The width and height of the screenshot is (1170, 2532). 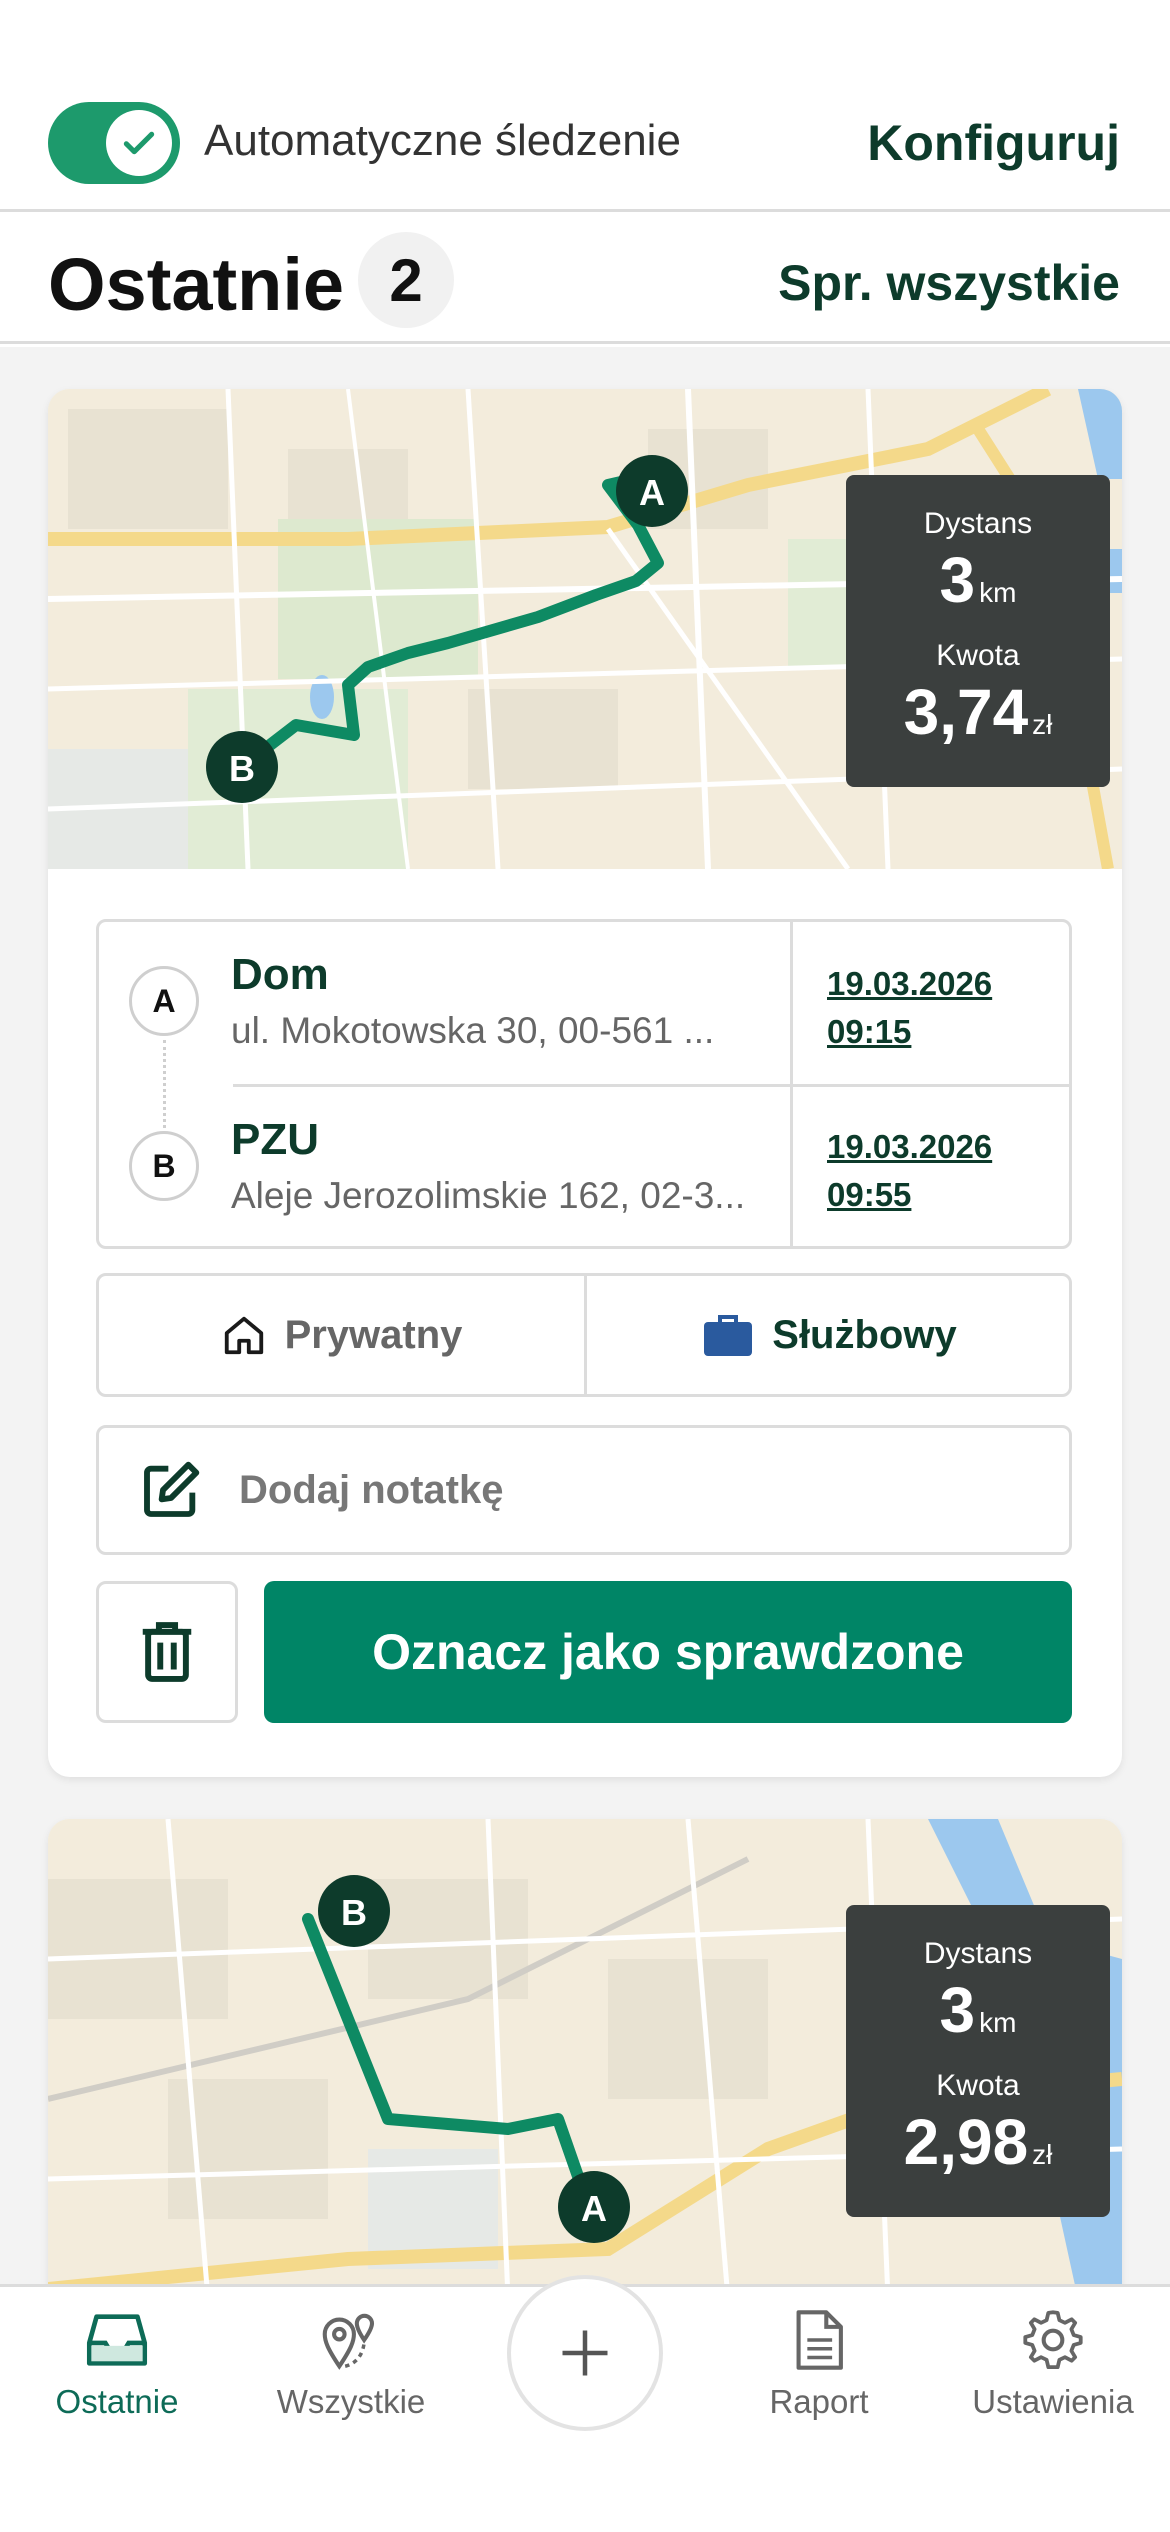 What do you see at coordinates (978, 712) in the screenshot?
I see `amount-value: 3,74 zł` at bounding box center [978, 712].